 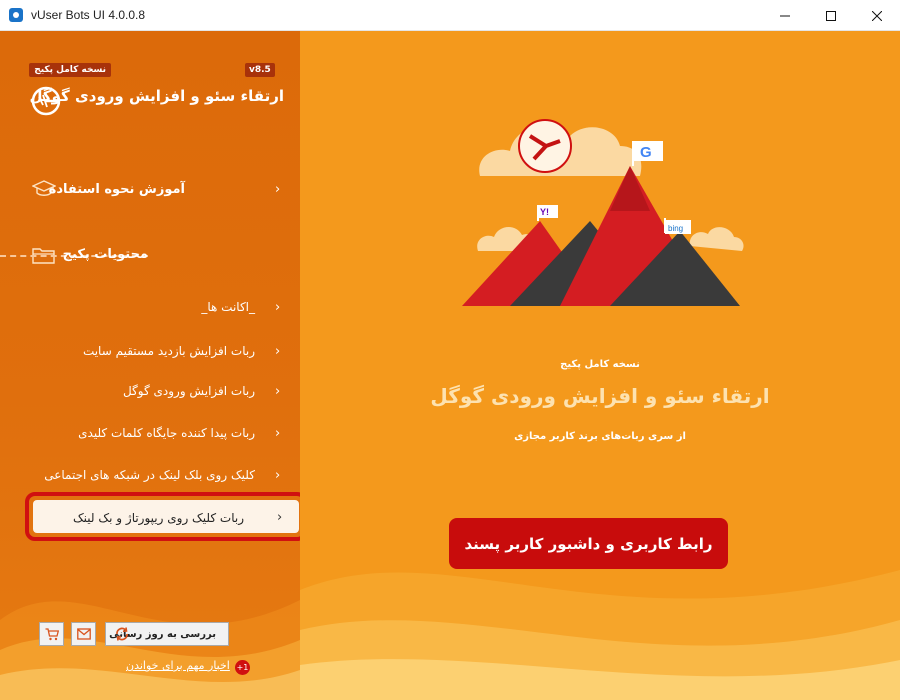 I want to click on minimize-icon, so click(x=785, y=15).